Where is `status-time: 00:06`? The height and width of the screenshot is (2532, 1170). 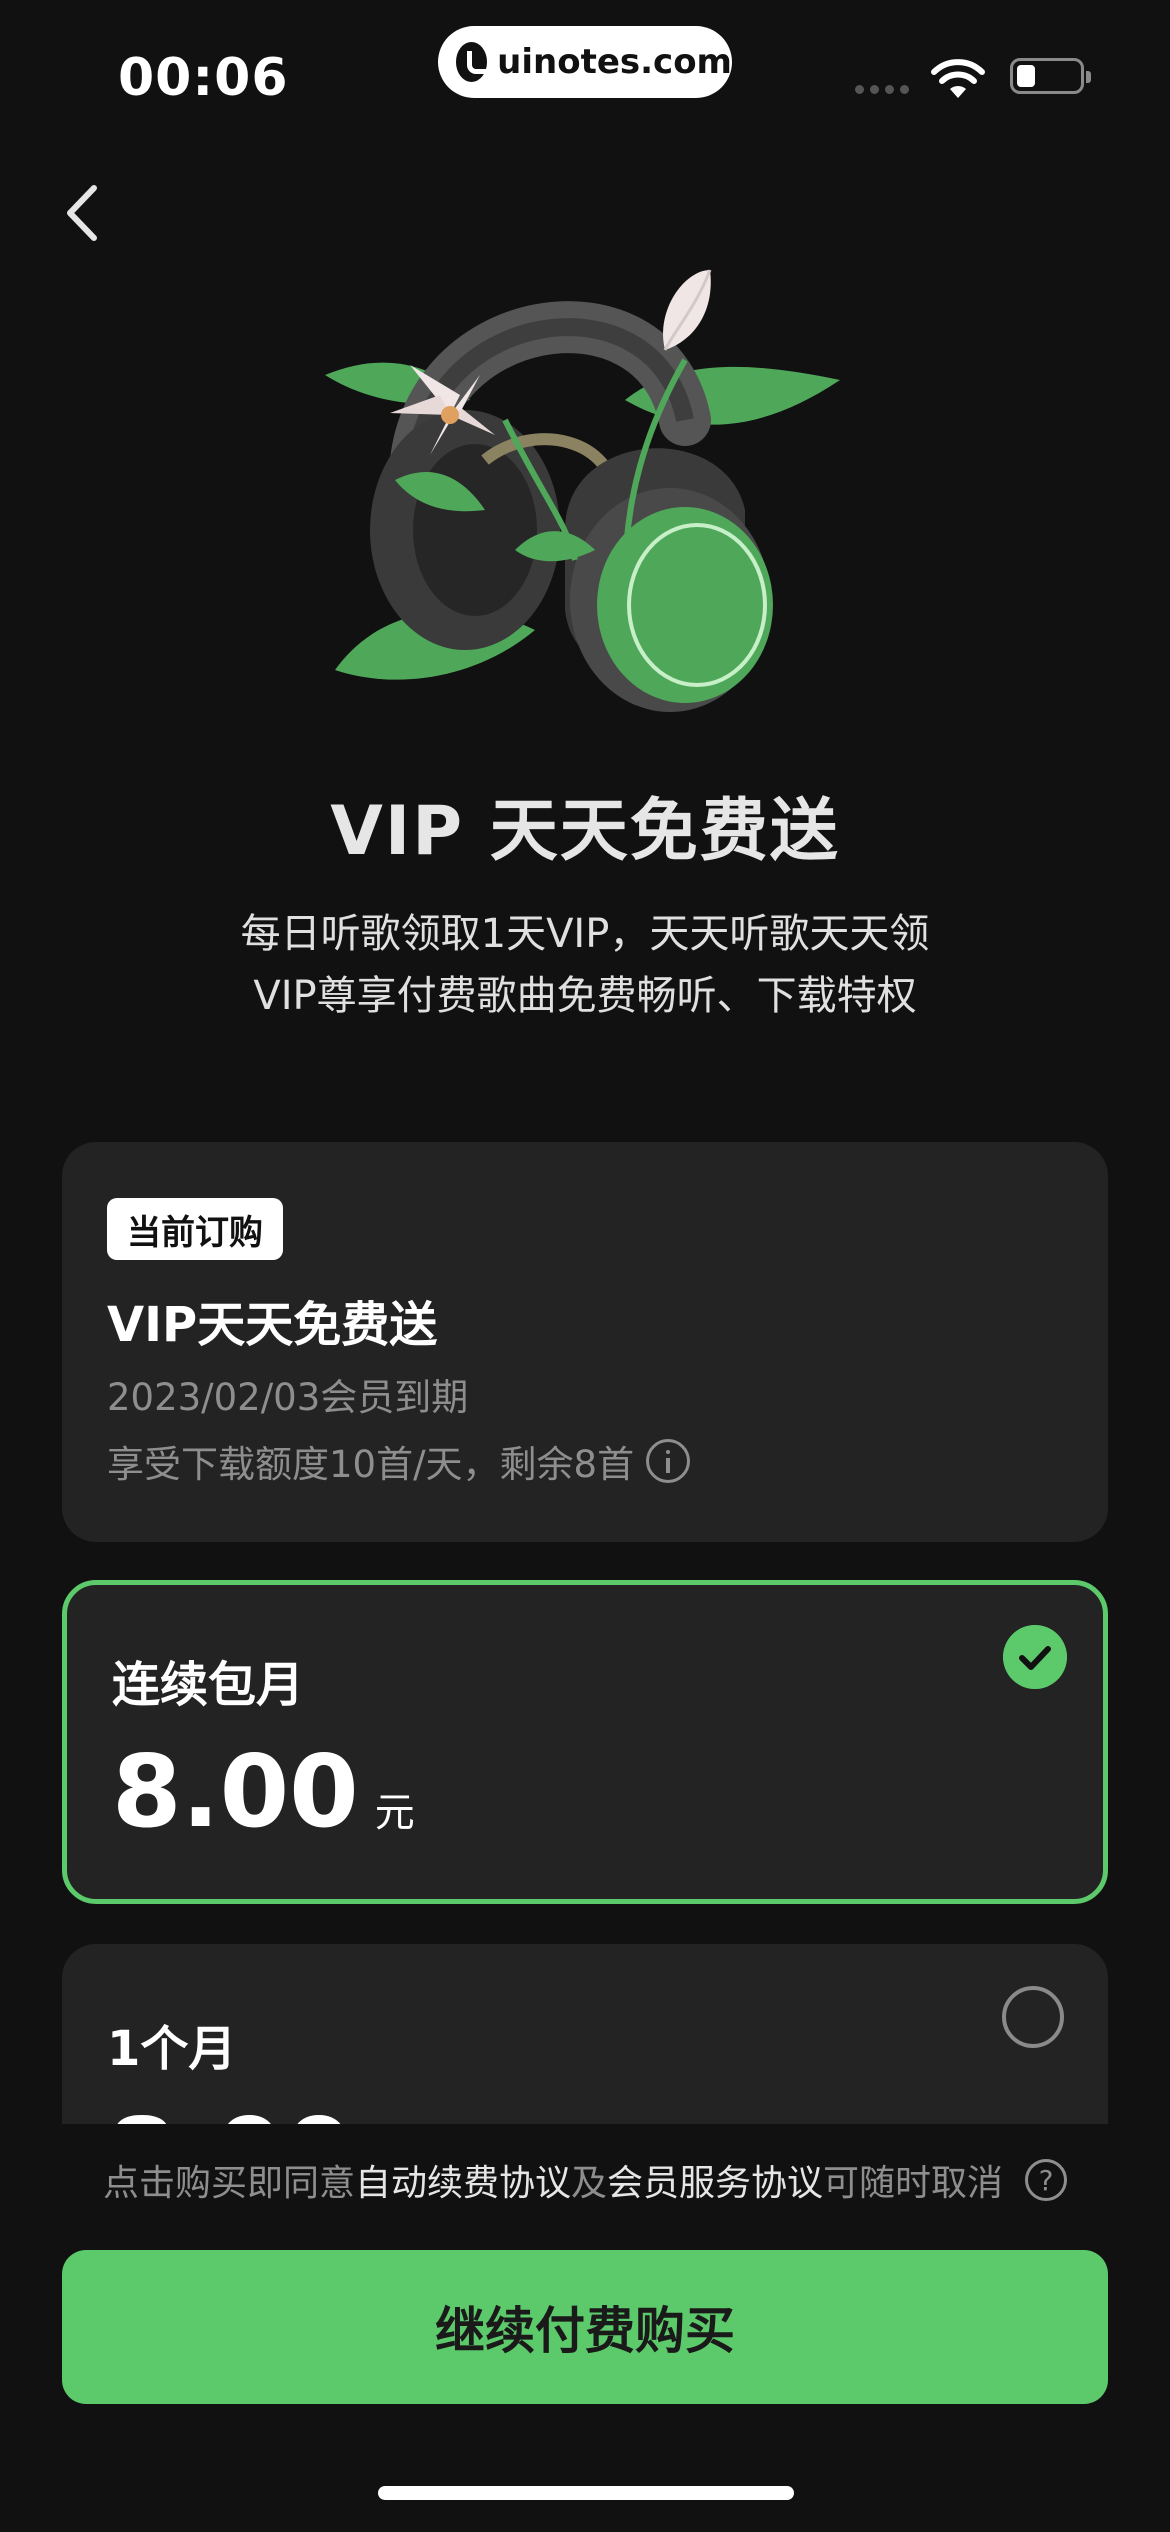 status-time: 00:06 is located at coordinates (203, 78).